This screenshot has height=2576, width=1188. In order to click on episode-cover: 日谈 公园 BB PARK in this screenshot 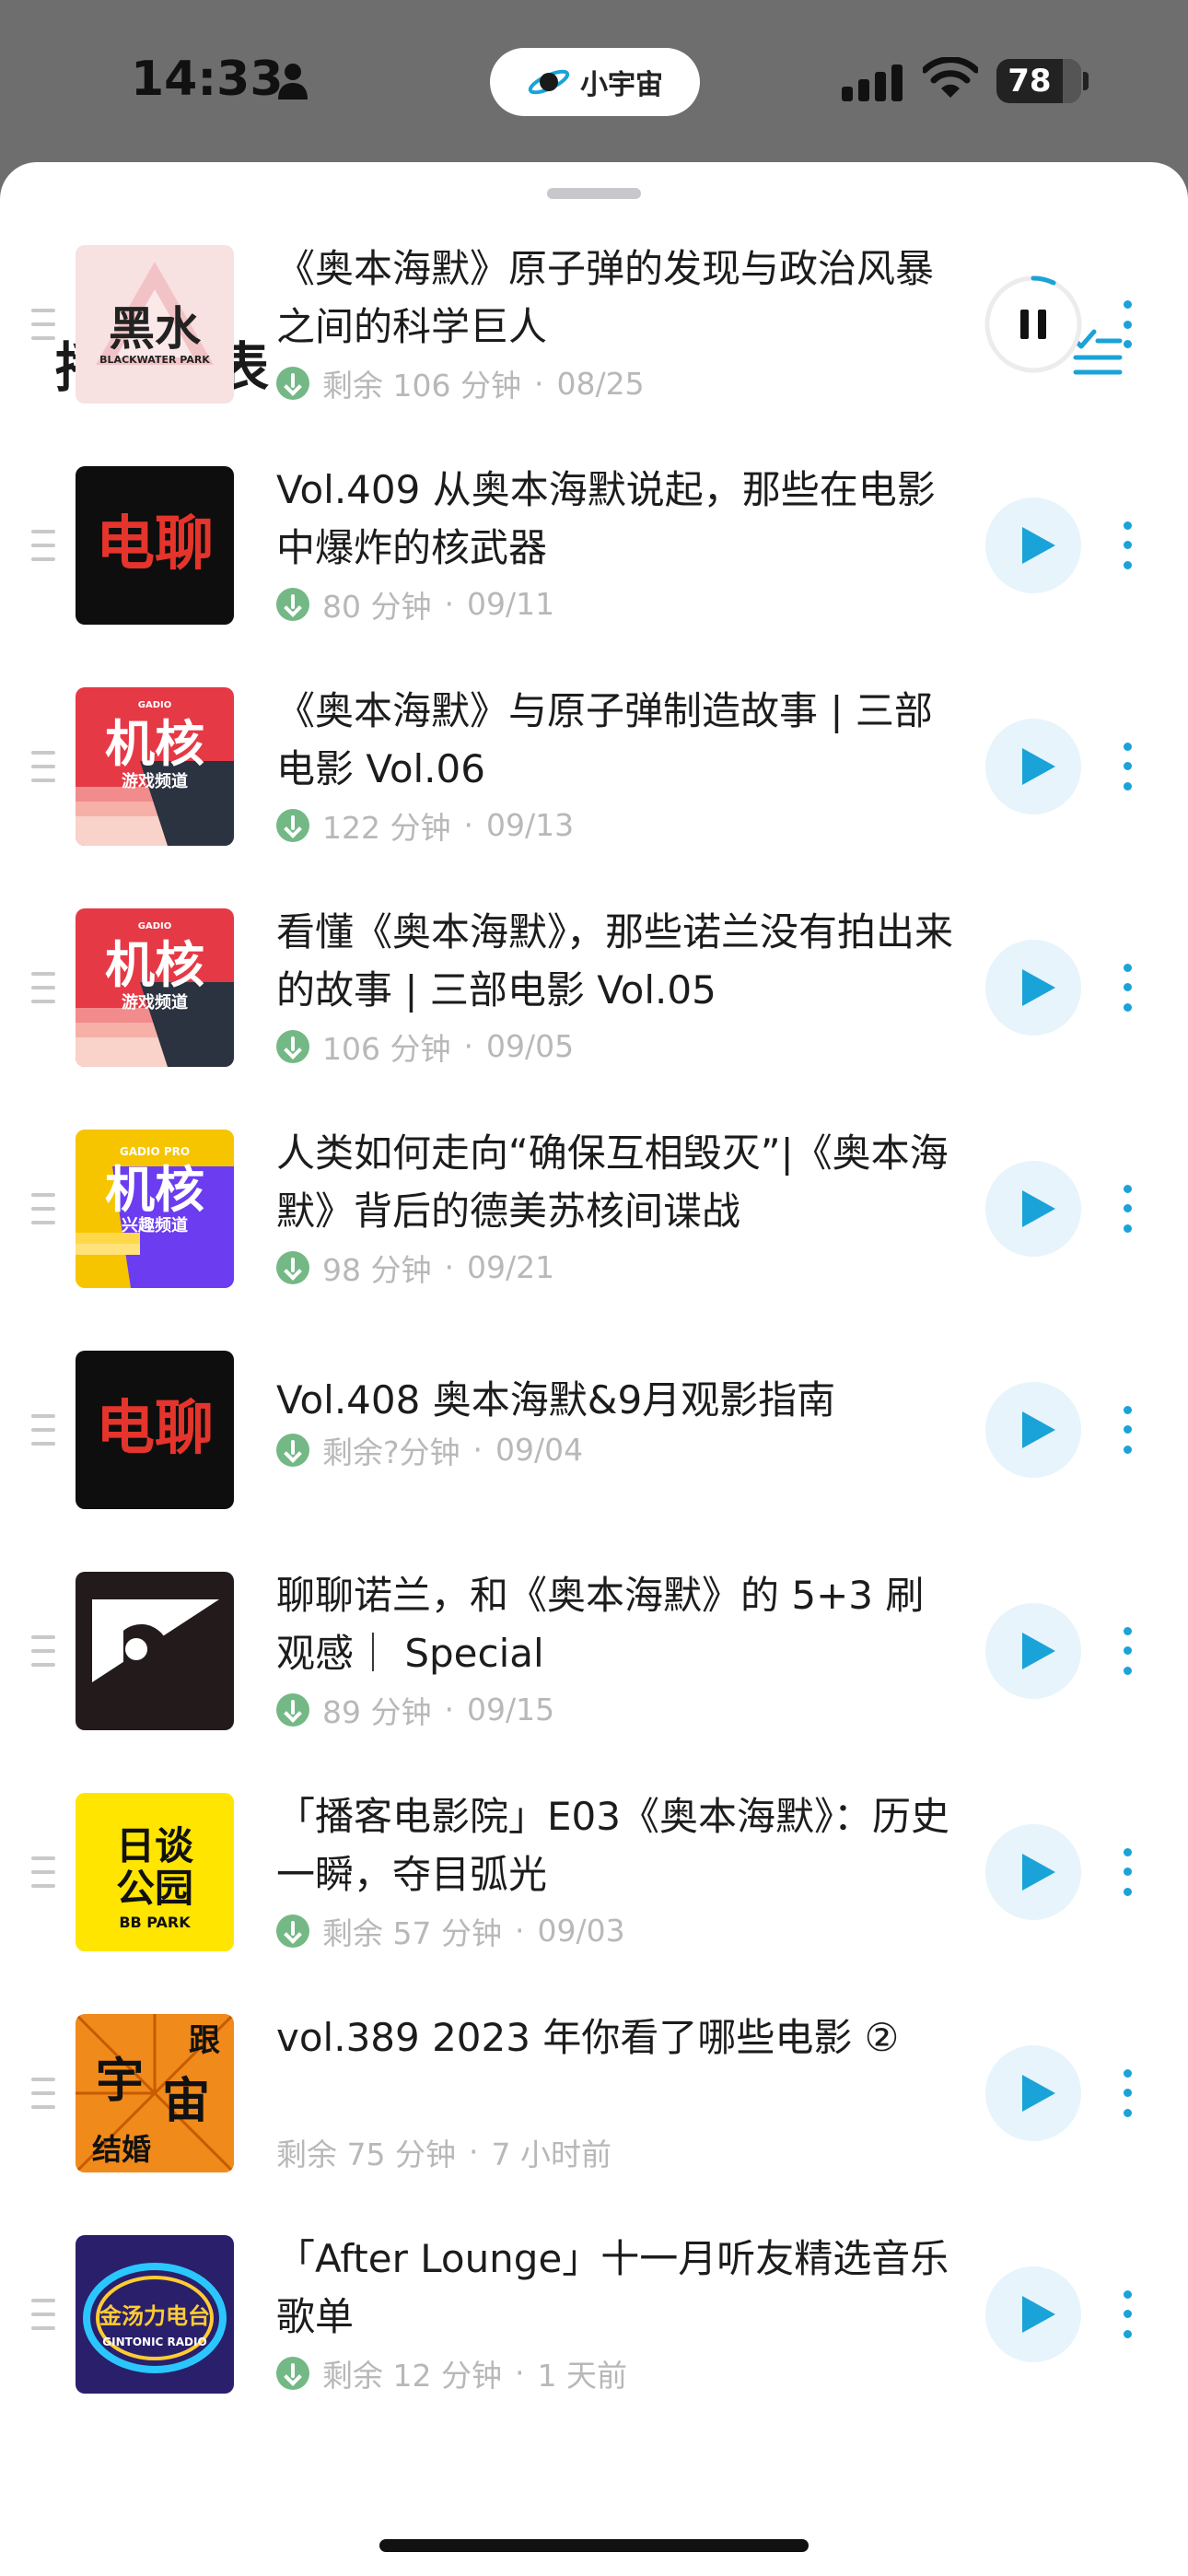, I will do `click(155, 1871)`.